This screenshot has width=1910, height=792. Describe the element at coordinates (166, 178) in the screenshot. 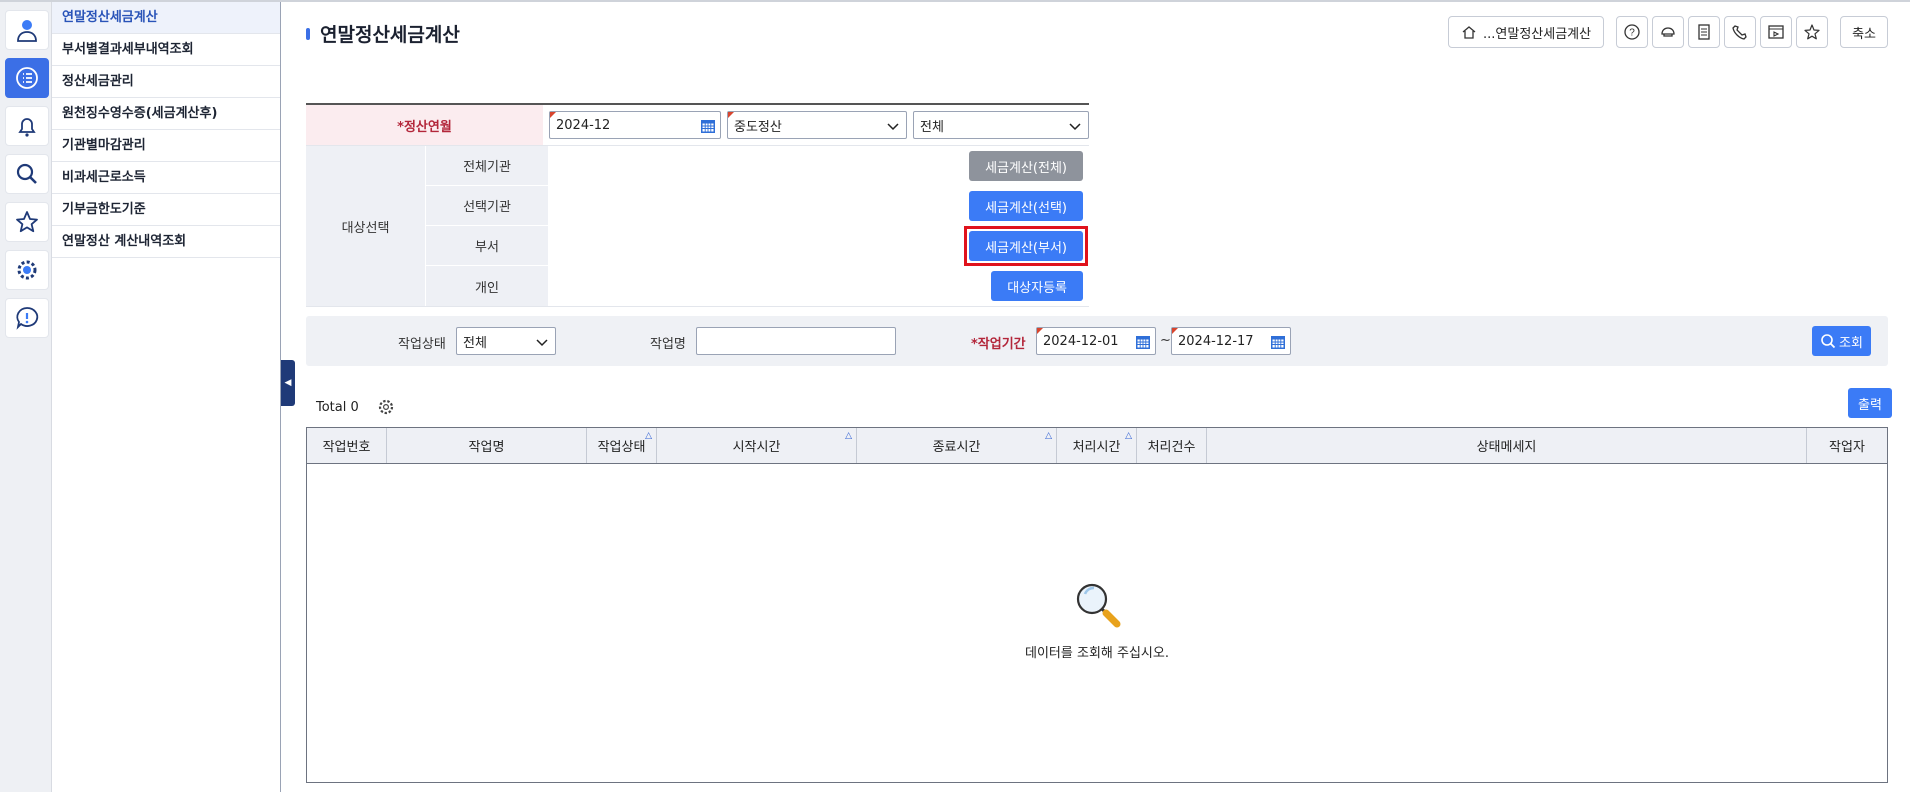

I see `menu-item-nontaxable-income: 비과세근로소득` at that location.